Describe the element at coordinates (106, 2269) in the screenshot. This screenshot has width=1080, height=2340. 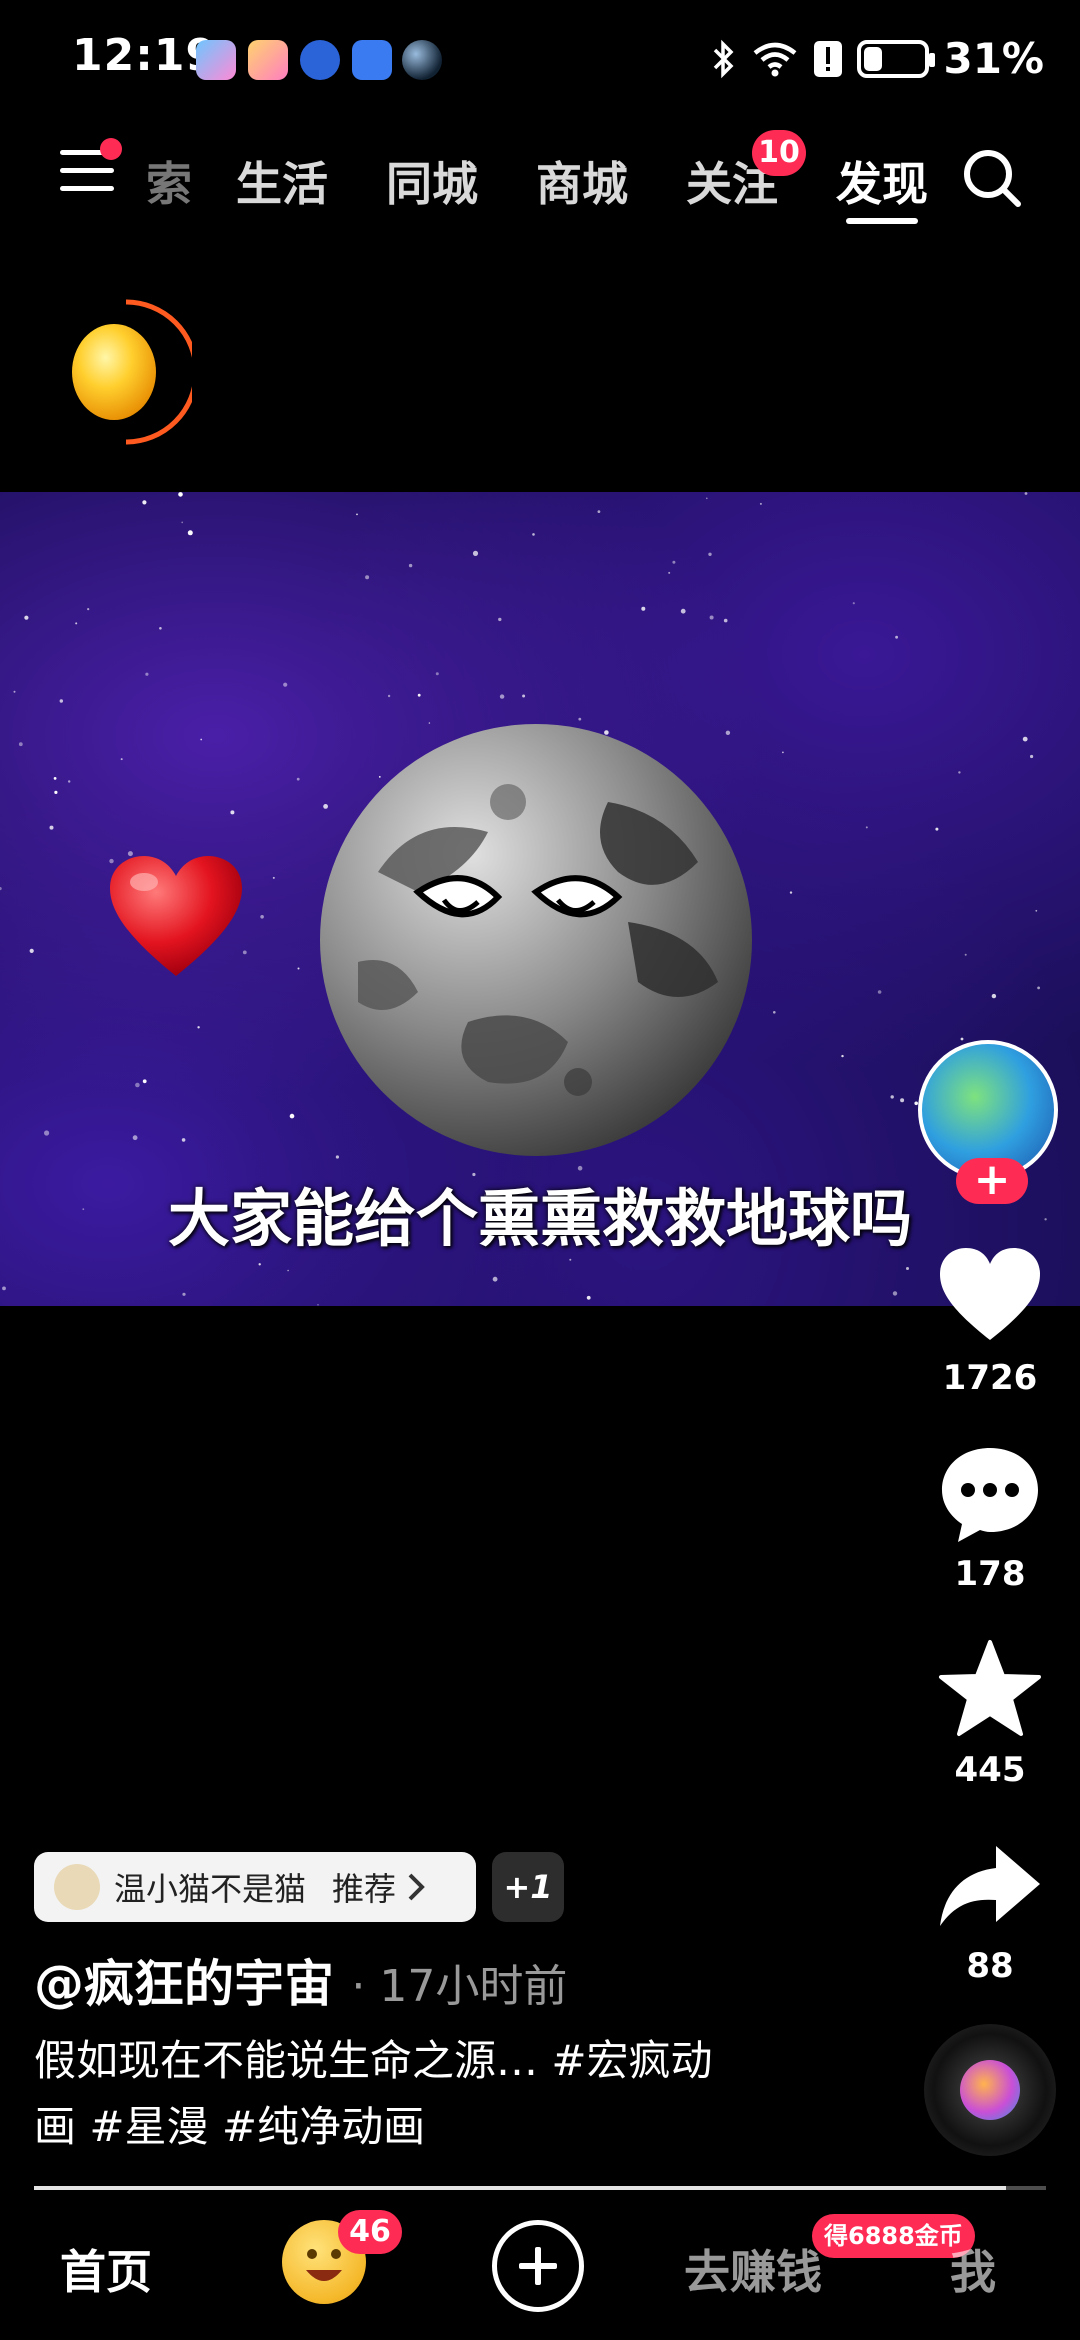
I see `nav-home: 首页` at that location.